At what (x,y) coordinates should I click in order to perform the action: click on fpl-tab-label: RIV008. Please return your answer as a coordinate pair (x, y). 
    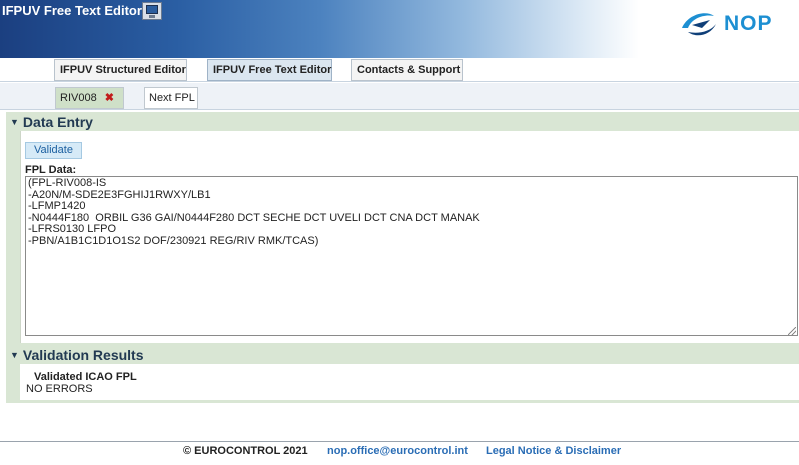
    Looking at the image, I should click on (78, 98).